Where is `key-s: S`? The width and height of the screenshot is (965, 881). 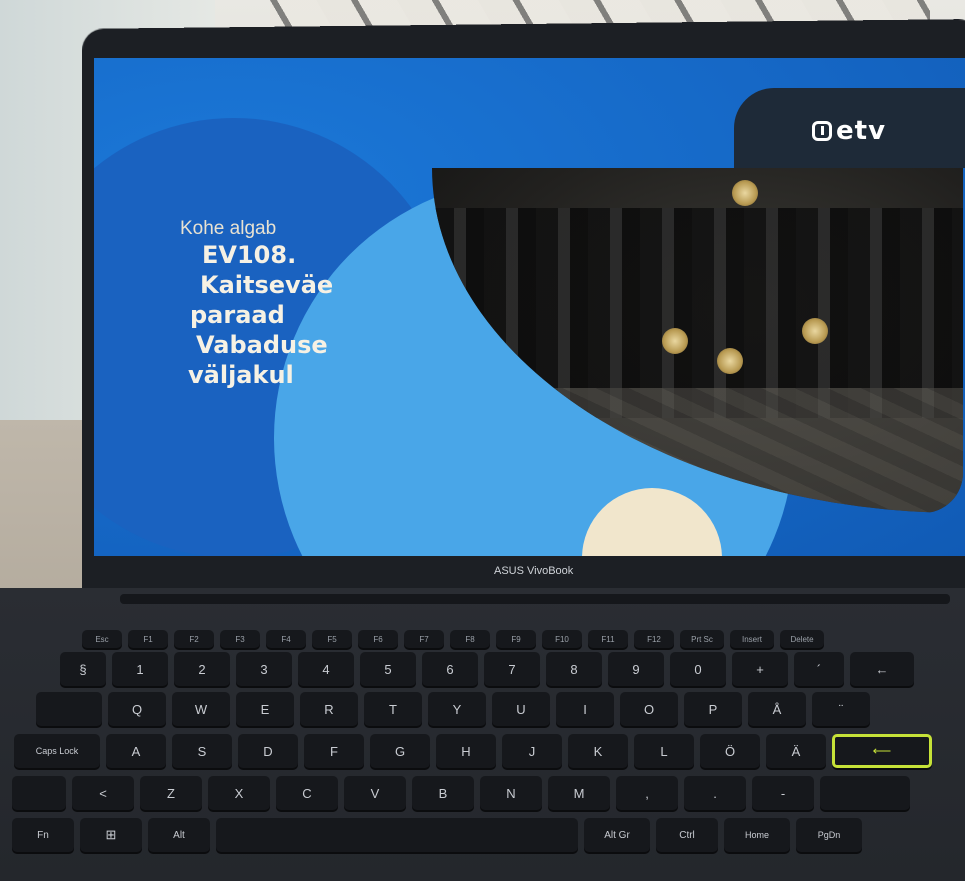 key-s: S is located at coordinates (202, 751).